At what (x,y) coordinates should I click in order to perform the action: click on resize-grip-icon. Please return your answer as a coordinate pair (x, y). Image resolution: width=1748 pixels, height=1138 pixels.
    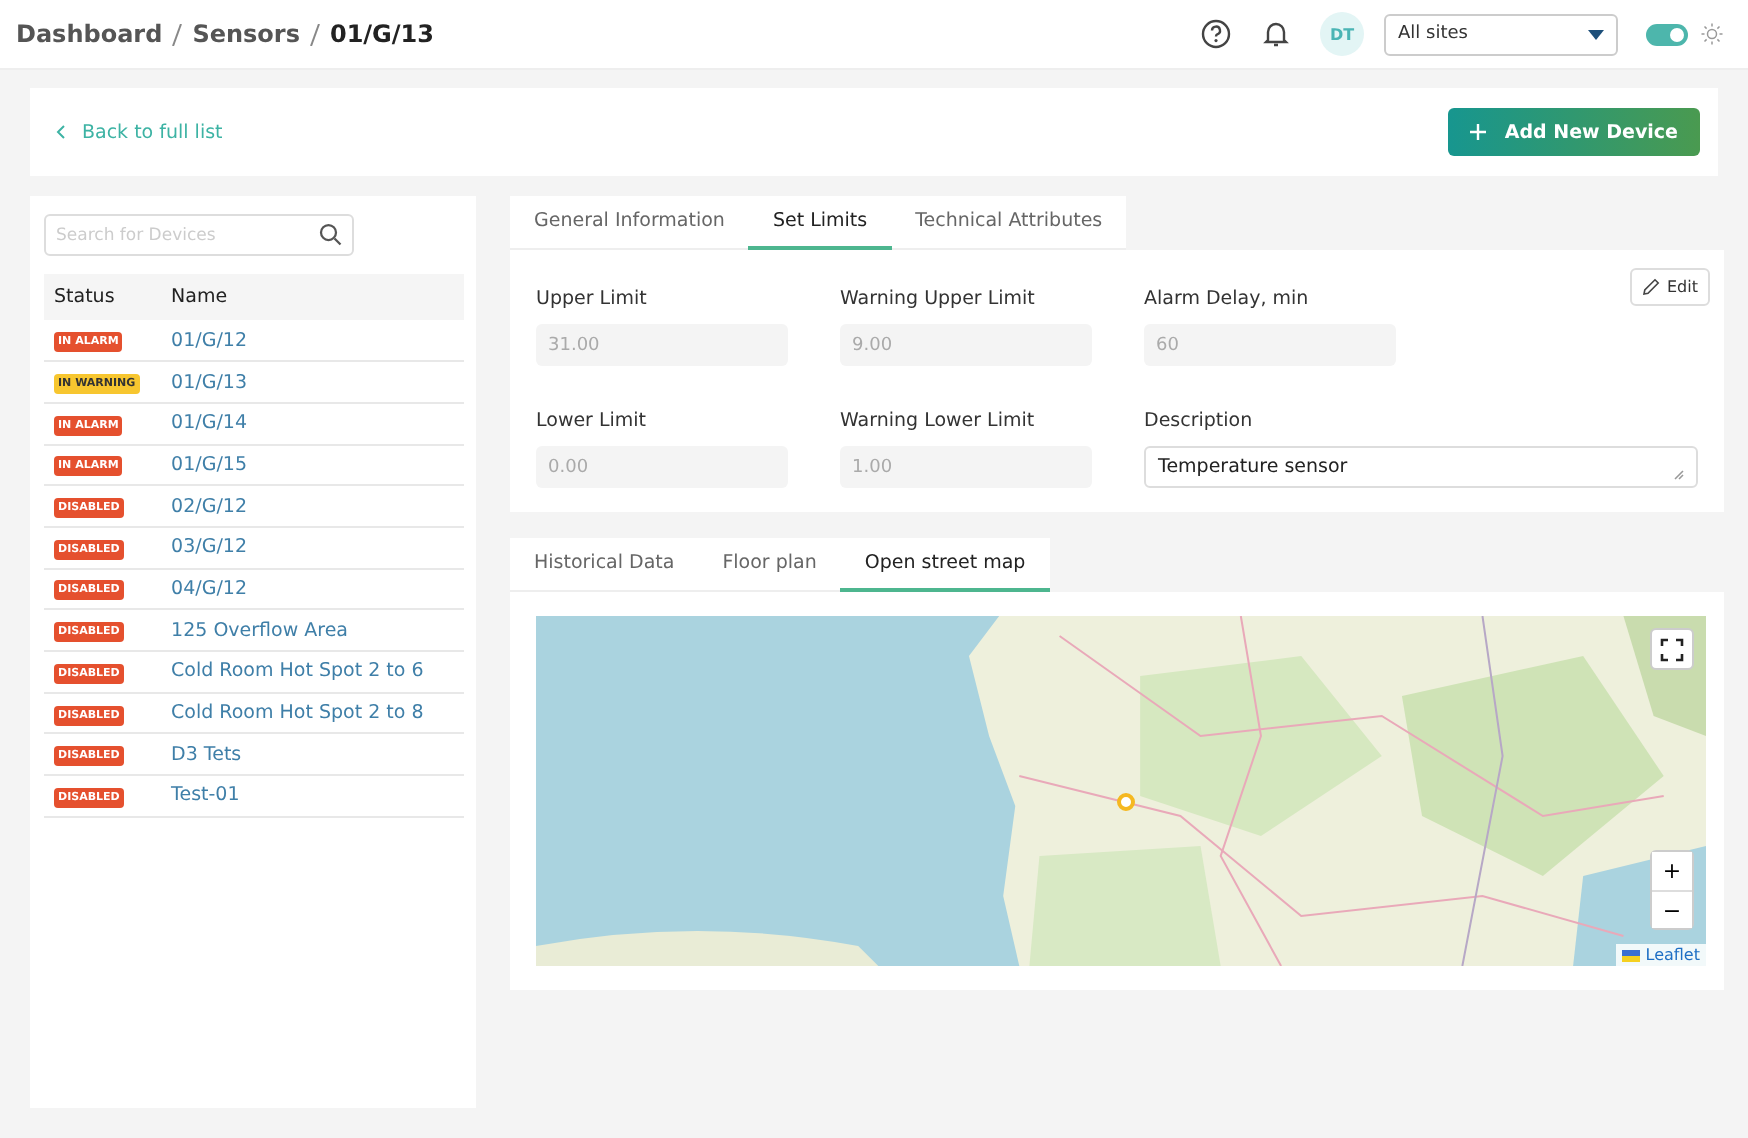
    Looking at the image, I should click on (1679, 475).